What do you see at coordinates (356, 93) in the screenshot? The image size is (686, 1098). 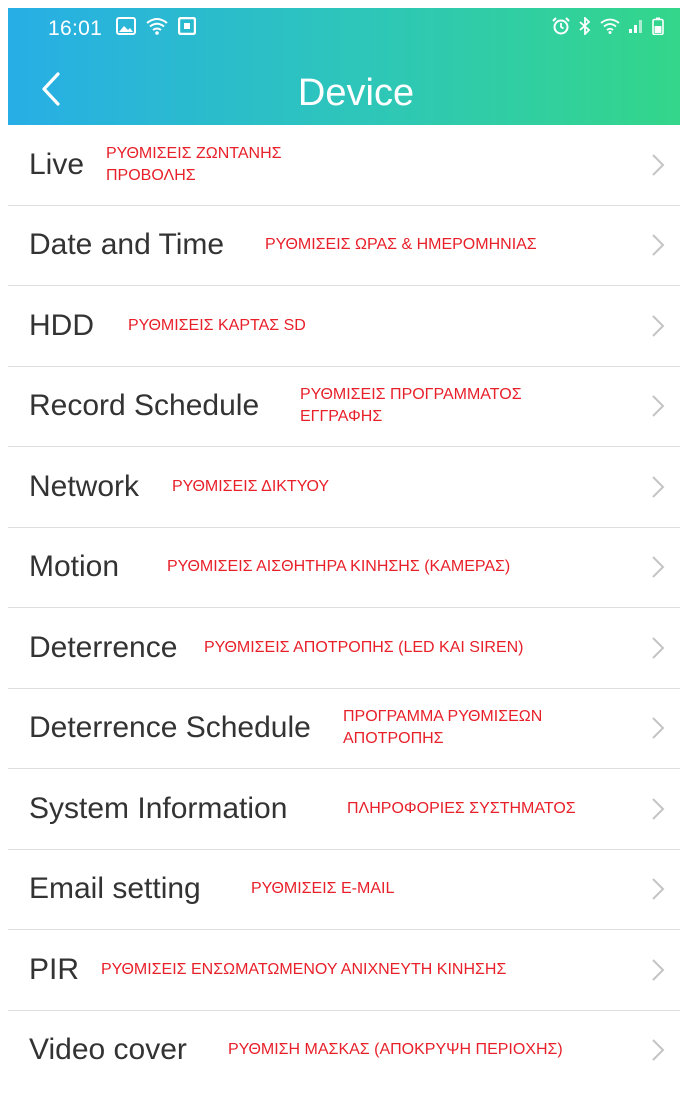 I see `page-title: Device` at bounding box center [356, 93].